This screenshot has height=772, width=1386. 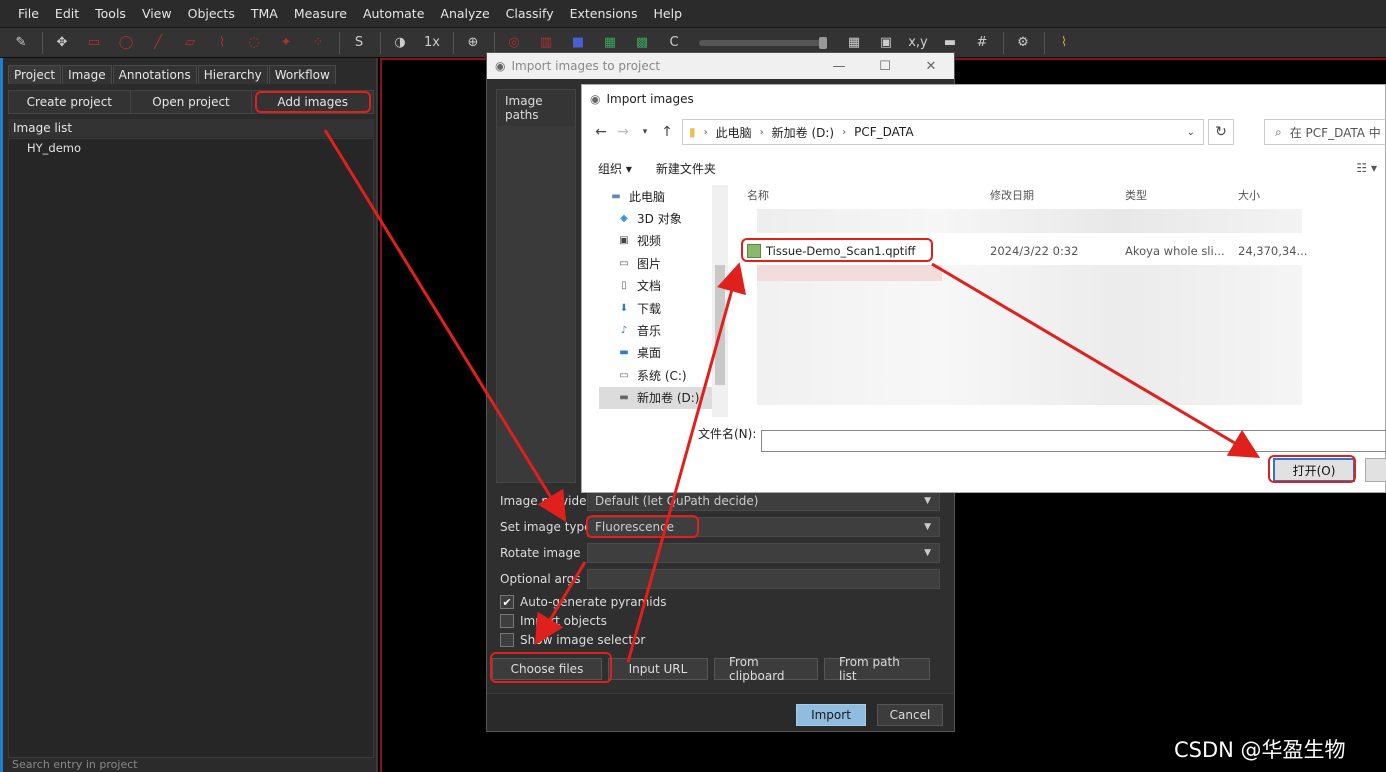 I want to click on cancel-button, so click(x=1375, y=470).